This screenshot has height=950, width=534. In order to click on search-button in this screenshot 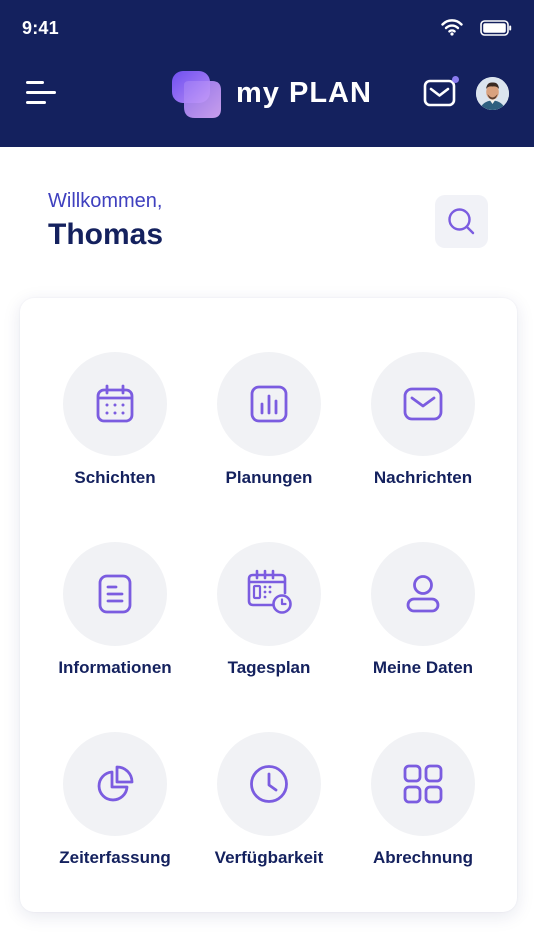, I will do `click(461, 221)`.